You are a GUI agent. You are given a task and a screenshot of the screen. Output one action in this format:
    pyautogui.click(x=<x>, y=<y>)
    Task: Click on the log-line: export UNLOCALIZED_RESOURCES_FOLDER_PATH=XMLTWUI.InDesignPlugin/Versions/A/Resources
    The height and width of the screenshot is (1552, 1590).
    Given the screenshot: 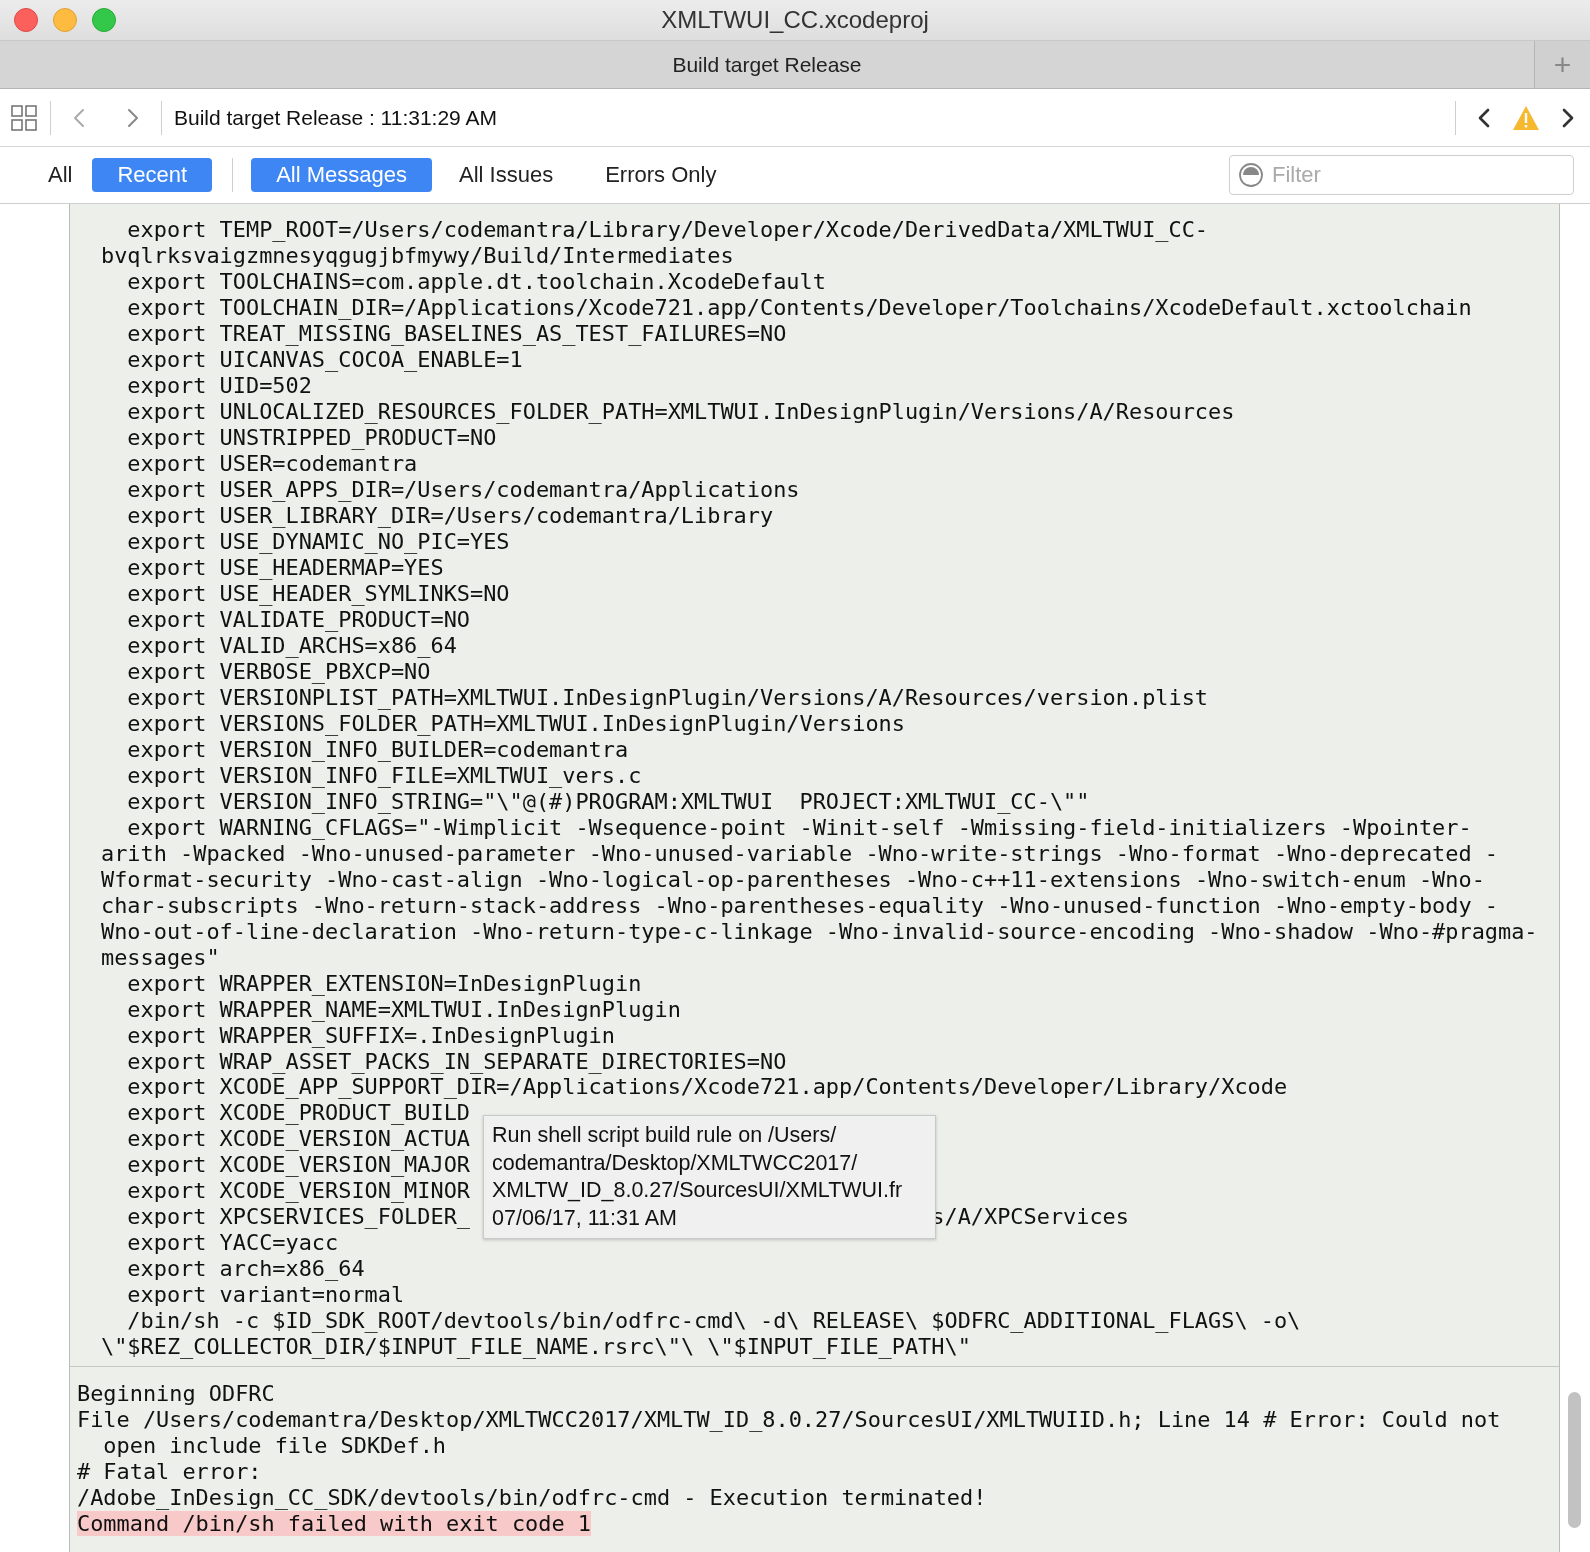 What is the action you would take?
    pyautogui.click(x=681, y=411)
    